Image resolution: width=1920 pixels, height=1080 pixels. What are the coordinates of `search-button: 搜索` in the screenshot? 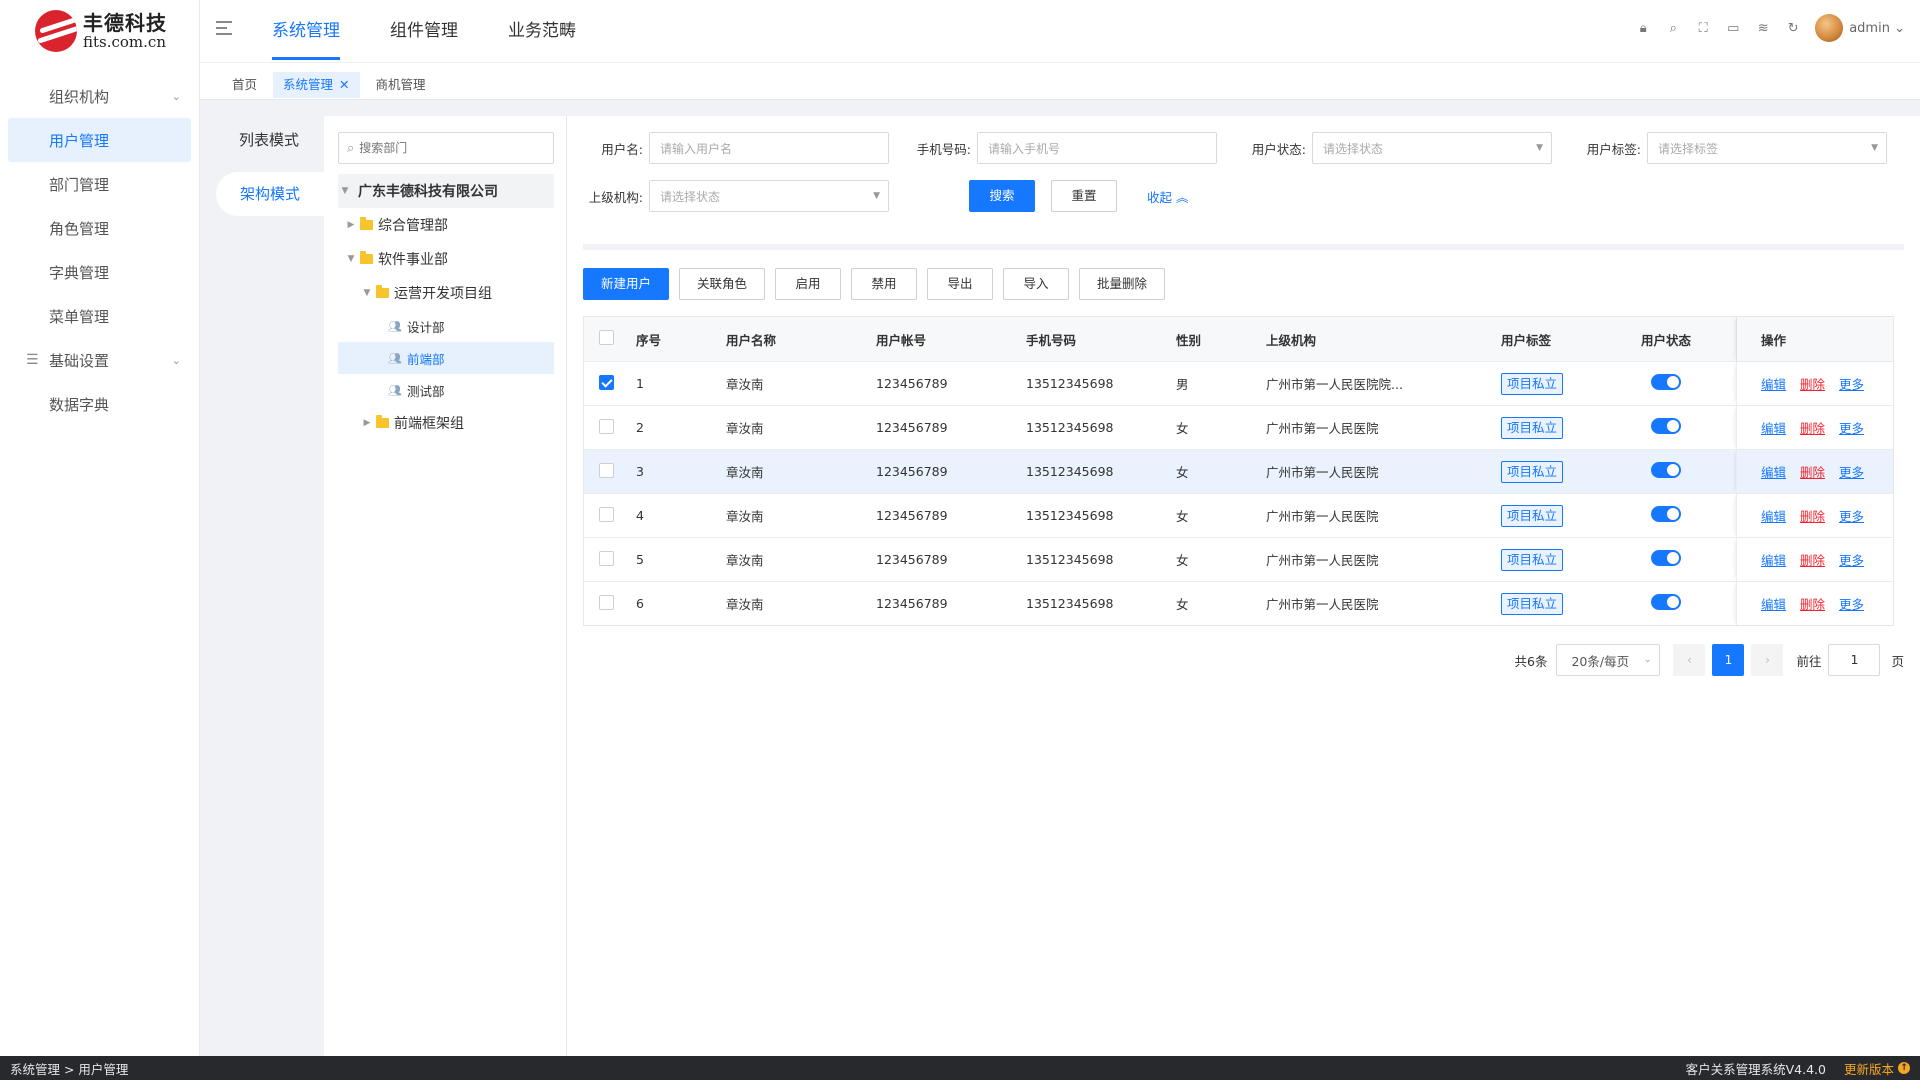 It's located at (1002, 196).